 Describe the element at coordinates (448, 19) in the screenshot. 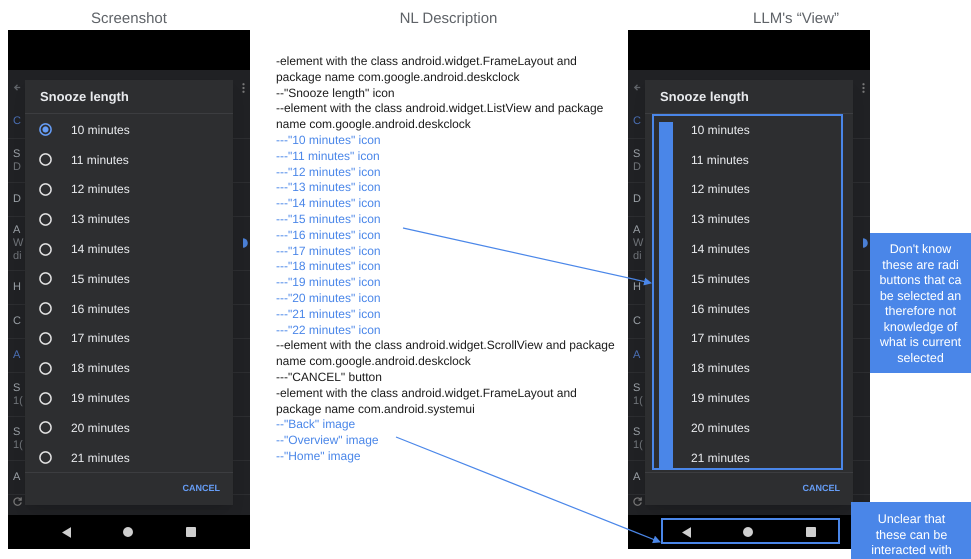

I see `heading: NL Description` at that location.